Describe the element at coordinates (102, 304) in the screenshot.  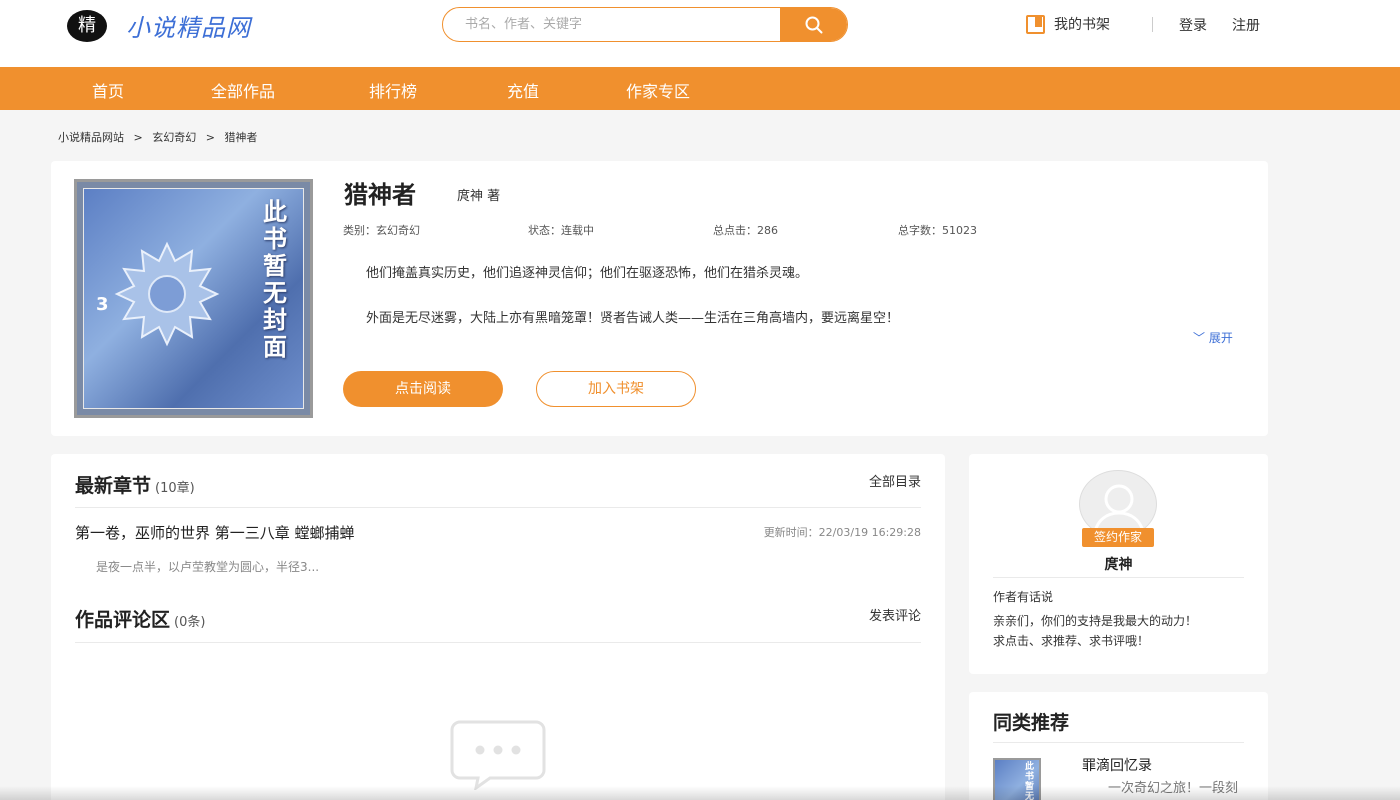
I see `cover-number: 3` at that location.